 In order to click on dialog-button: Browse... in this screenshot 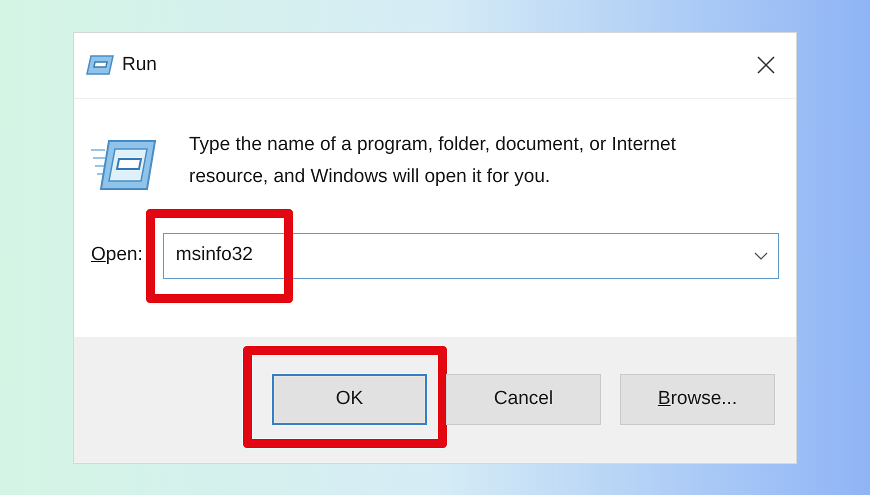, I will do `click(697, 399)`.